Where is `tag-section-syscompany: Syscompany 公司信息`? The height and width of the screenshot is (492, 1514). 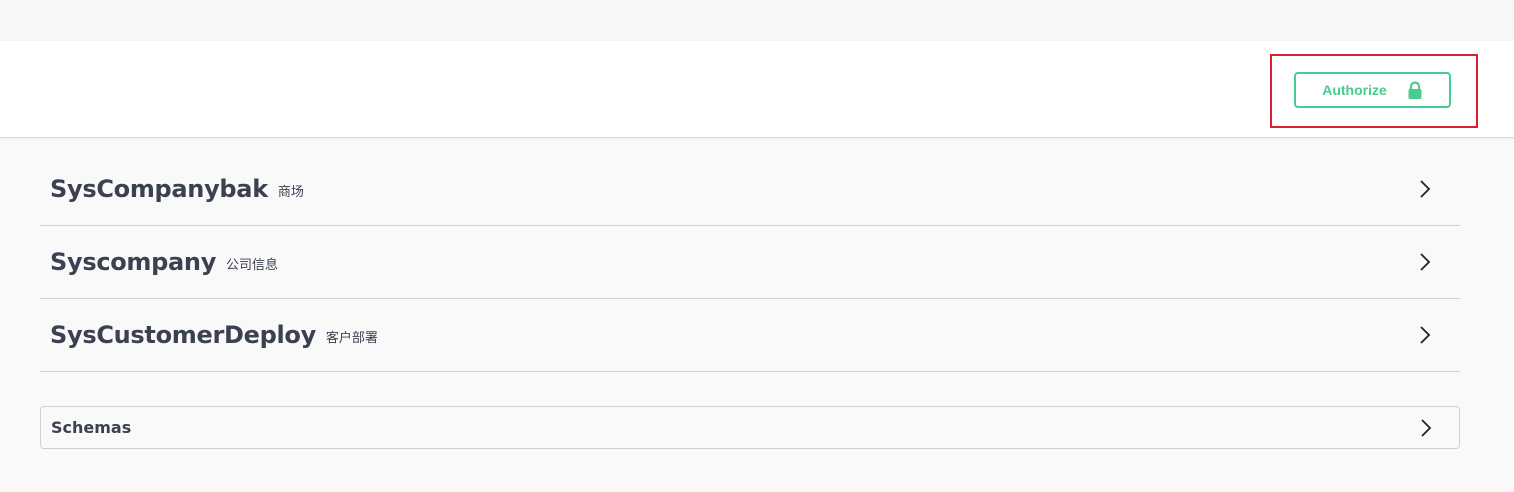 tag-section-syscompany: Syscompany 公司信息 is located at coordinates (750, 262).